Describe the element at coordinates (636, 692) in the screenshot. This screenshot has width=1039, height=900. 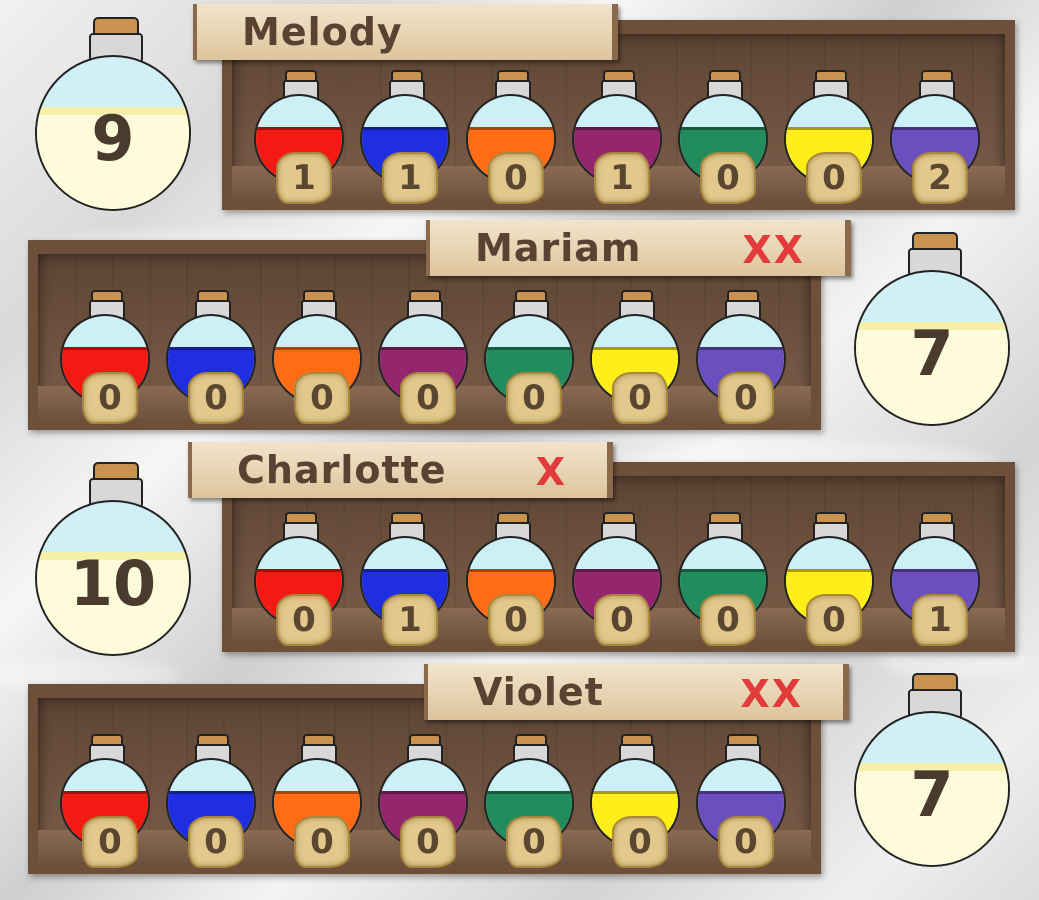
I see `nameplate: Violet XX` at that location.